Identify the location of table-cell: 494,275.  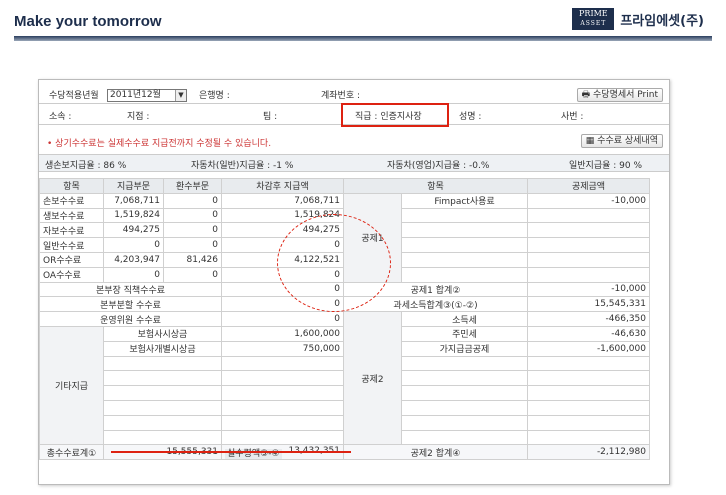
(133, 230).